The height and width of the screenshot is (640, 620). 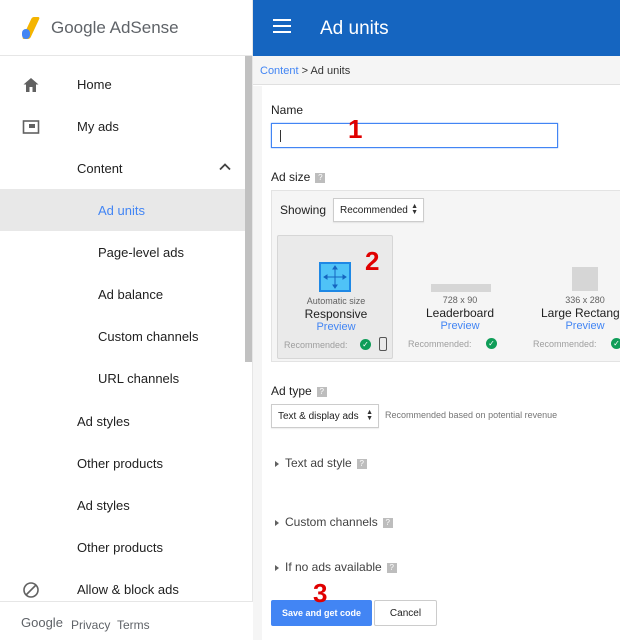 I want to click on ad-size-heading: Ad size?, so click(x=298, y=177).